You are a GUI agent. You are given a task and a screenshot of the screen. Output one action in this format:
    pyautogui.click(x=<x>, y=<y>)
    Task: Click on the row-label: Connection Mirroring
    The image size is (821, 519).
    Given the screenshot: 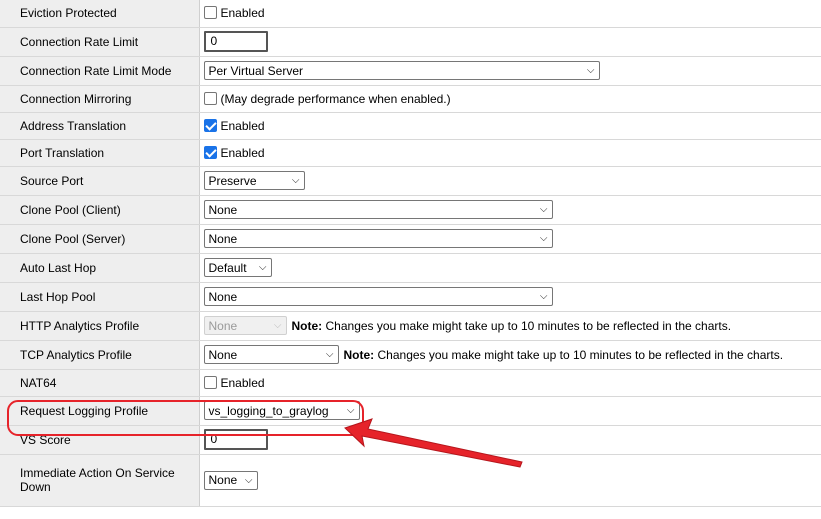 What is the action you would take?
    pyautogui.click(x=100, y=99)
    